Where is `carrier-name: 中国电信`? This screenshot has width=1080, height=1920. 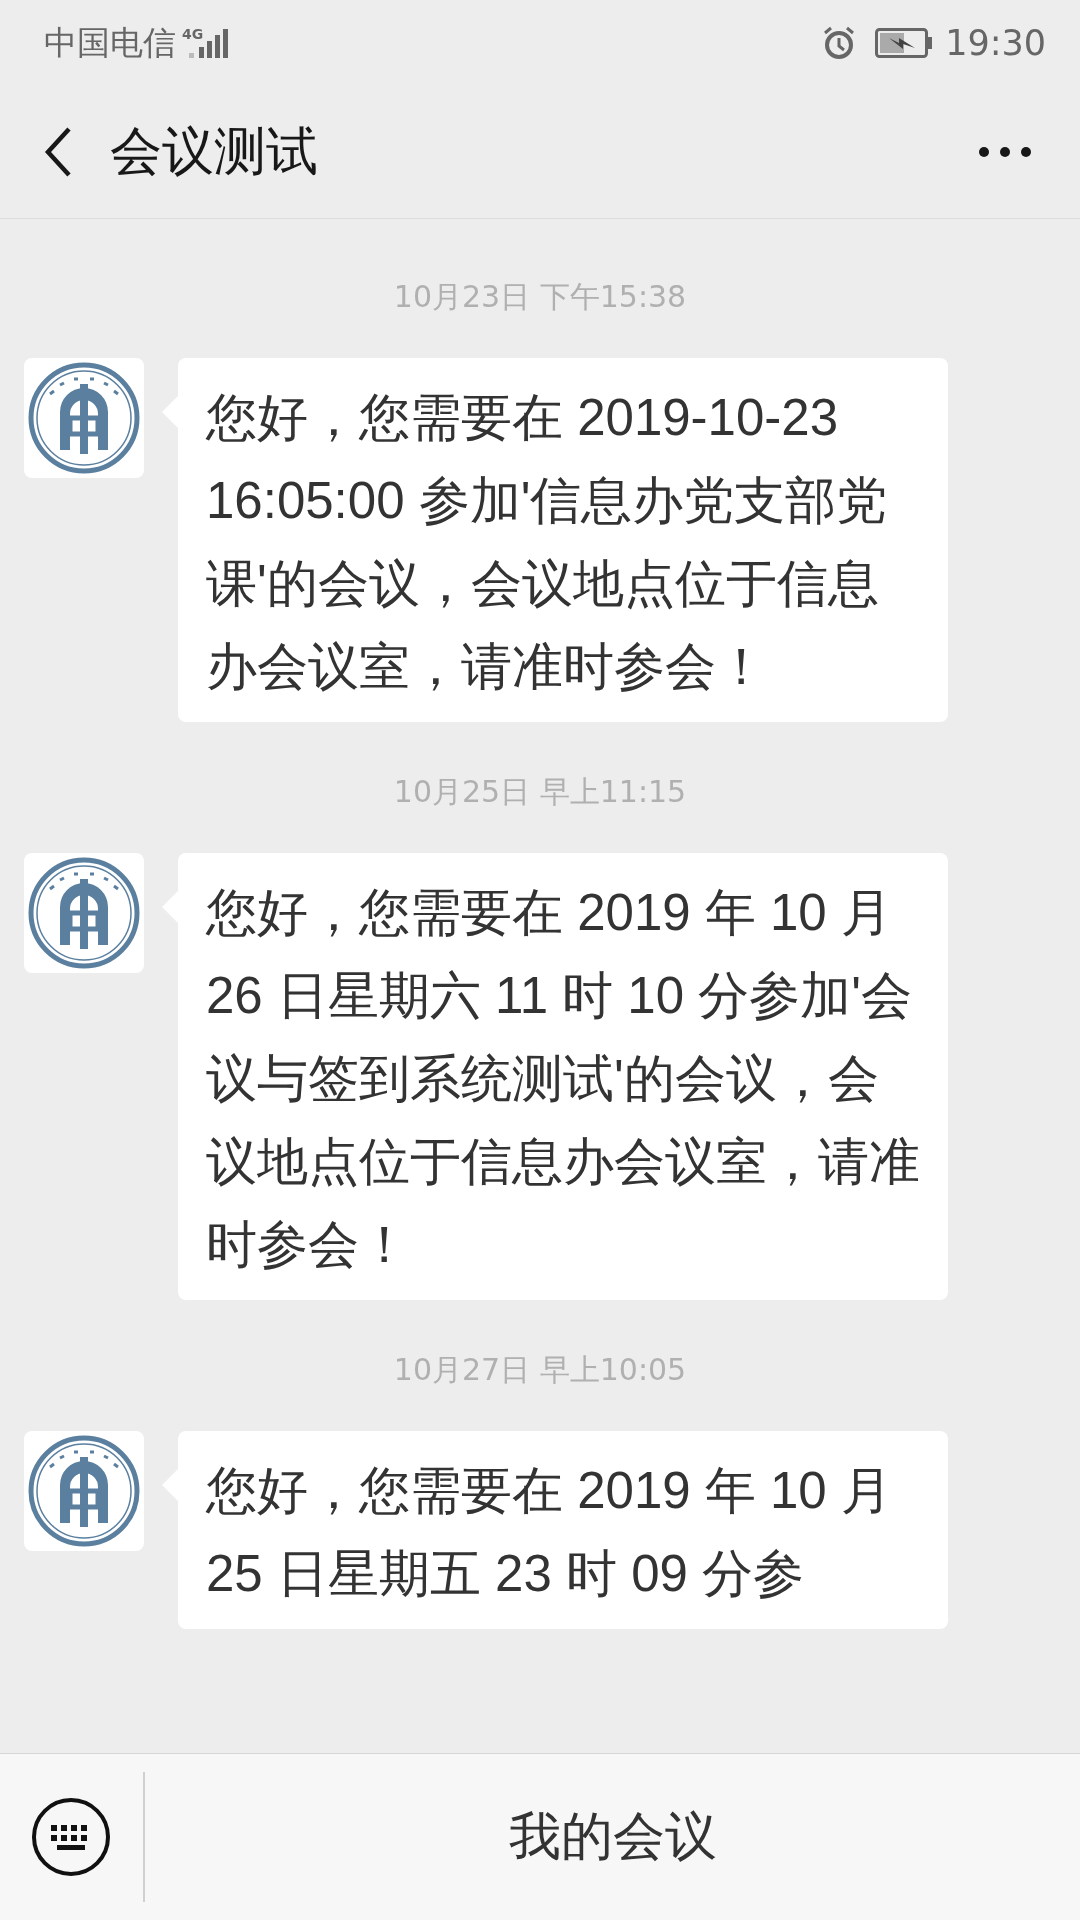
carrier-name: 中国电信 is located at coordinates (110, 42).